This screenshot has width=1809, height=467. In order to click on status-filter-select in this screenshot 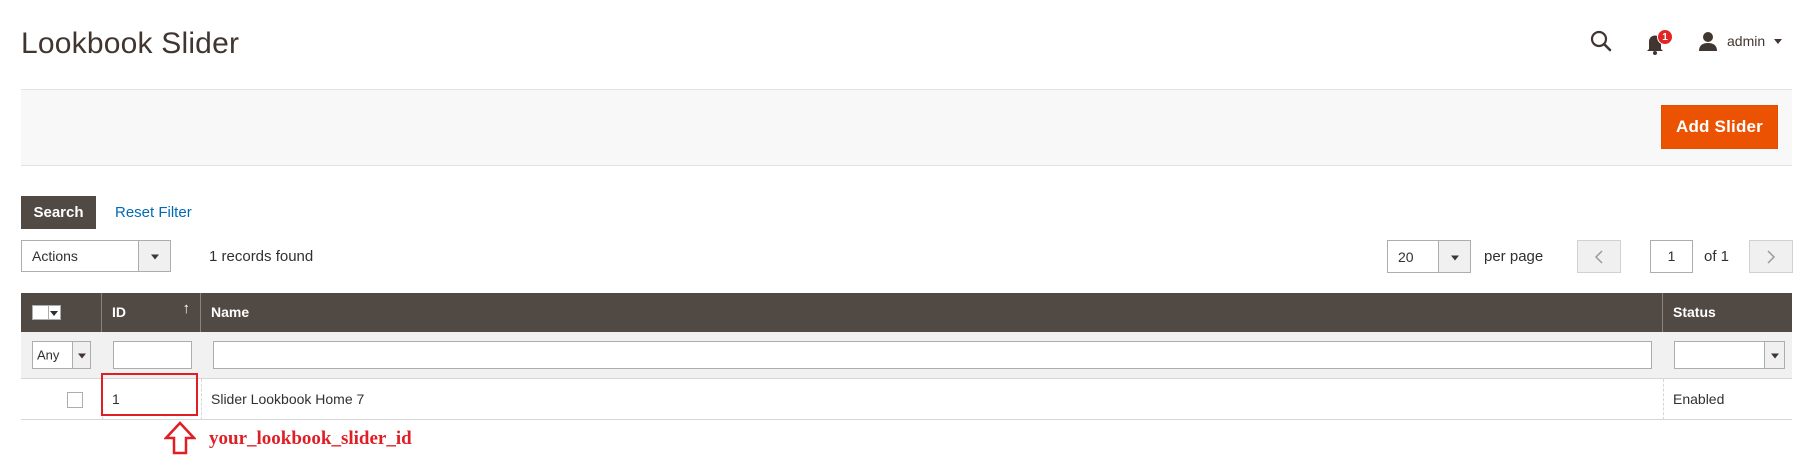, I will do `click(1729, 355)`.